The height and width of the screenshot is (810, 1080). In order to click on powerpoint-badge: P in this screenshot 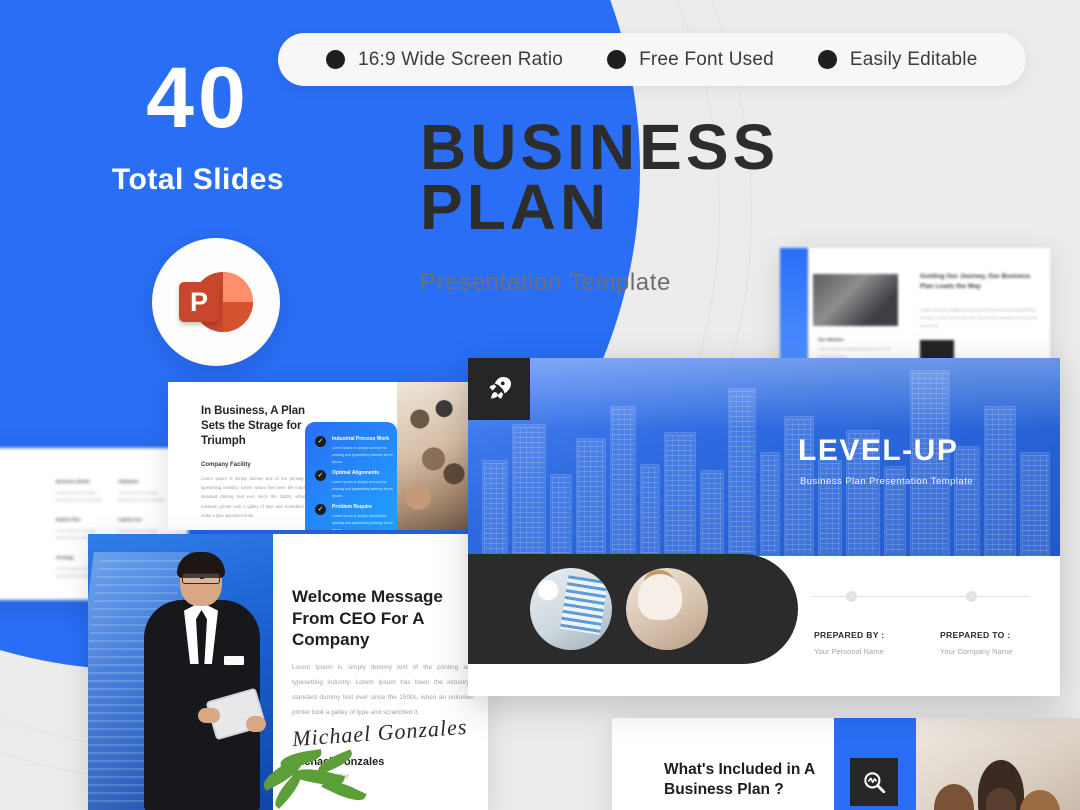, I will do `click(216, 302)`.